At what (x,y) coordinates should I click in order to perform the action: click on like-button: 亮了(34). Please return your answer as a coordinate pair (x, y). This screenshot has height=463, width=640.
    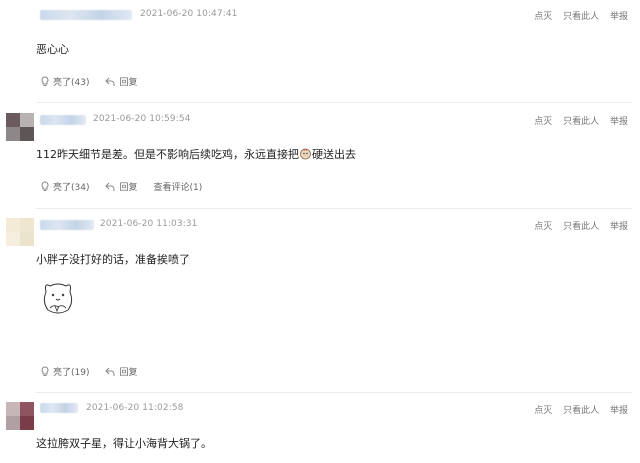
    Looking at the image, I should click on (64, 186).